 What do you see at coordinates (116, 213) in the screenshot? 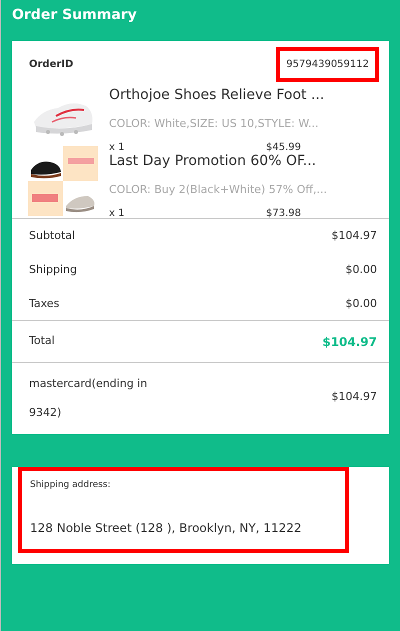
I see `quantity: x 1` at bounding box center [116, 213].